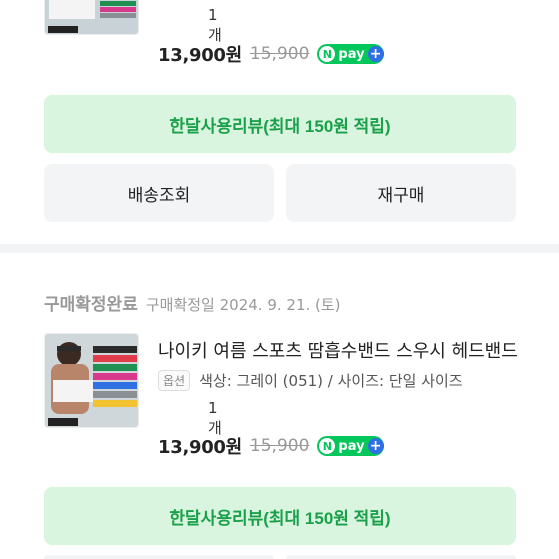 The width and height of the screenshot is (559, 559). Describe the element at coordinates (174, 380) in the screenshot. I see `option-badge: 옵션` at that location.